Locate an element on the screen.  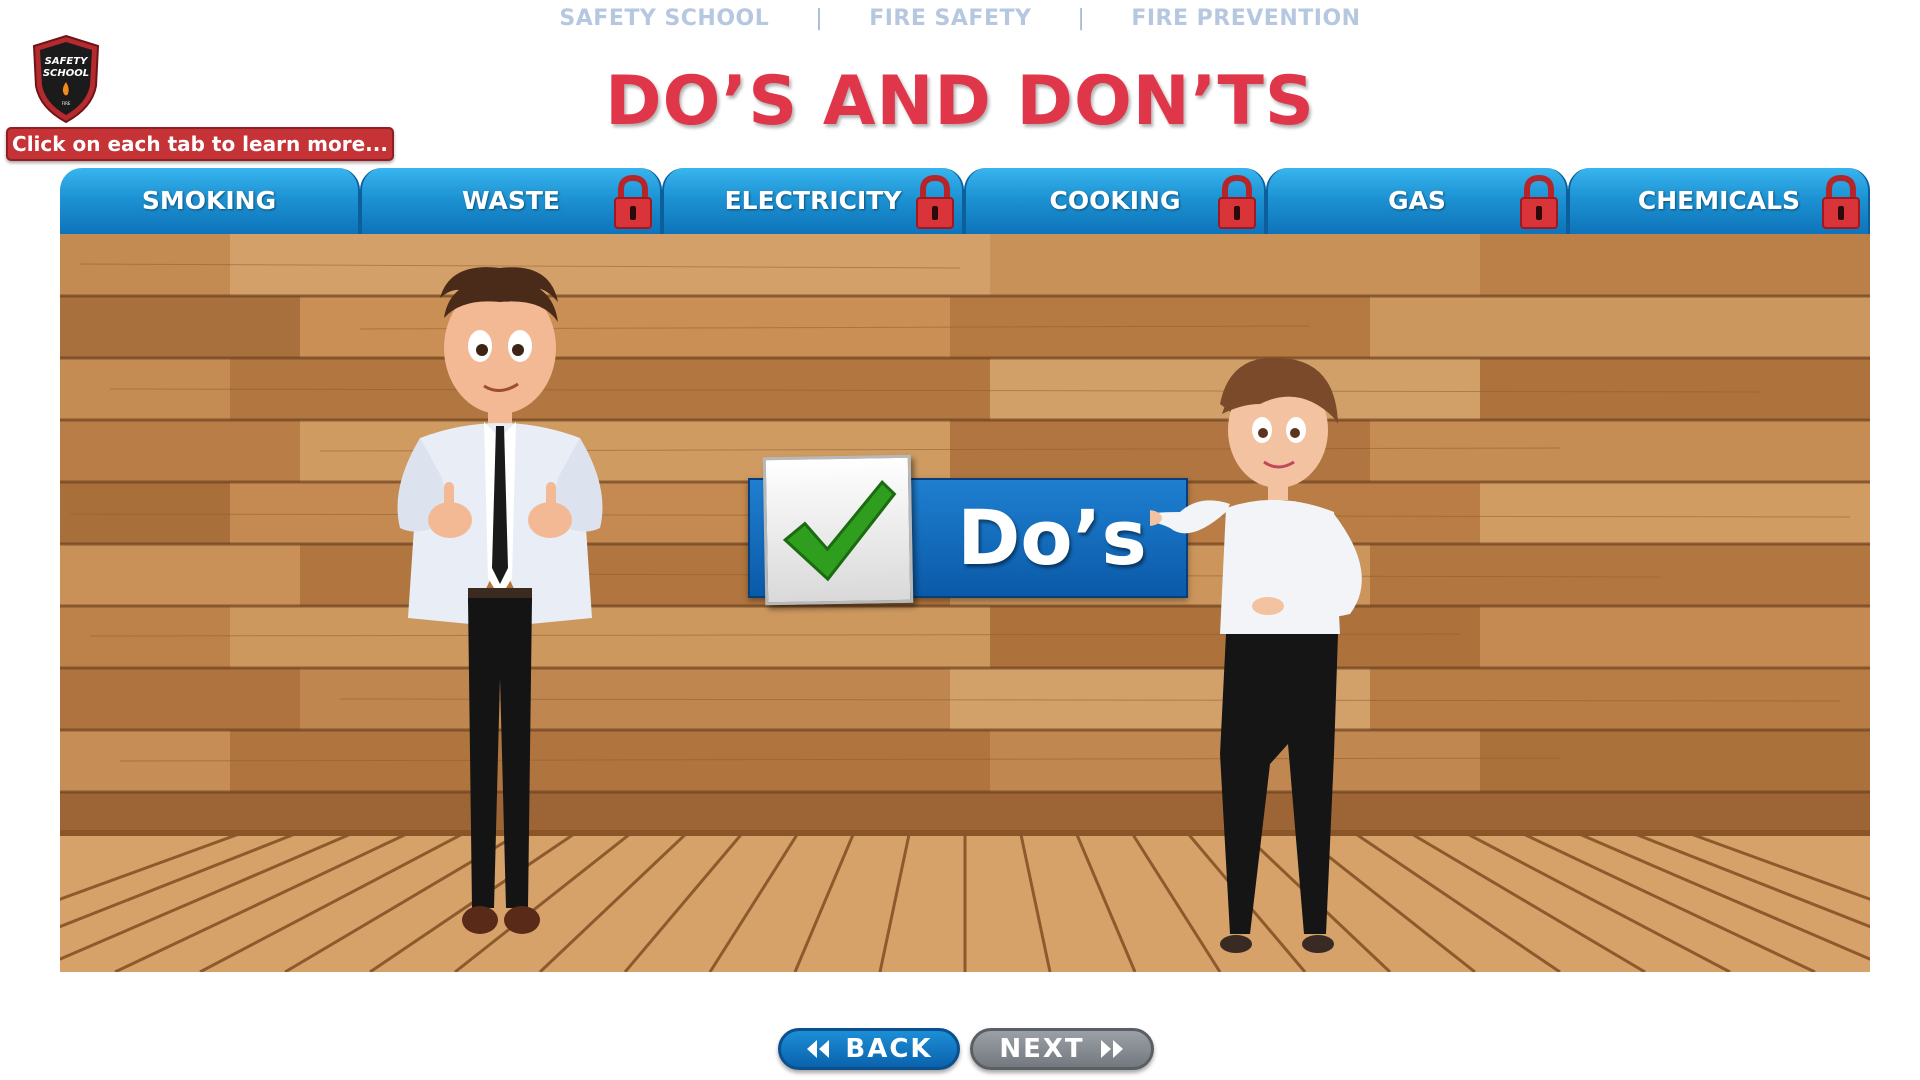
next-button-label: NEXT is located at coordinates (1042, 1049).